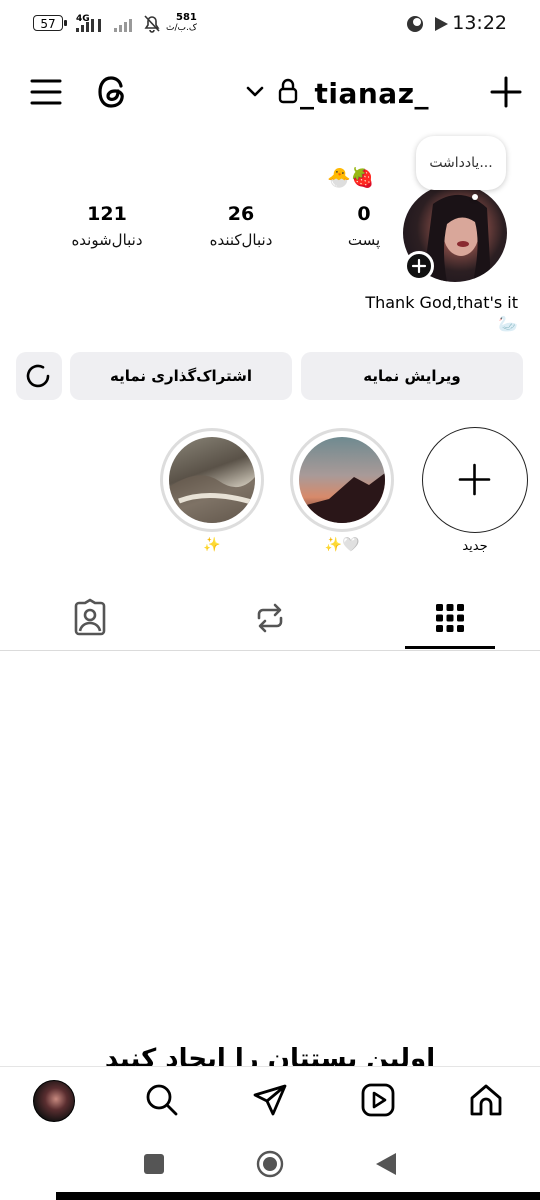  Describe the element at coordinates (186, 17) in the screenshot. I see `speed-value: 581` at that location.